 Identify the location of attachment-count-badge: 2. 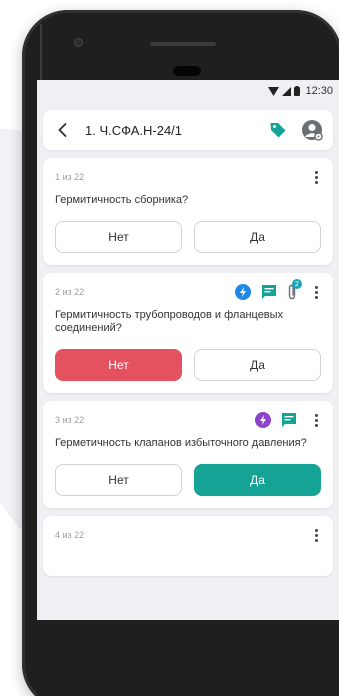
(297, 284).